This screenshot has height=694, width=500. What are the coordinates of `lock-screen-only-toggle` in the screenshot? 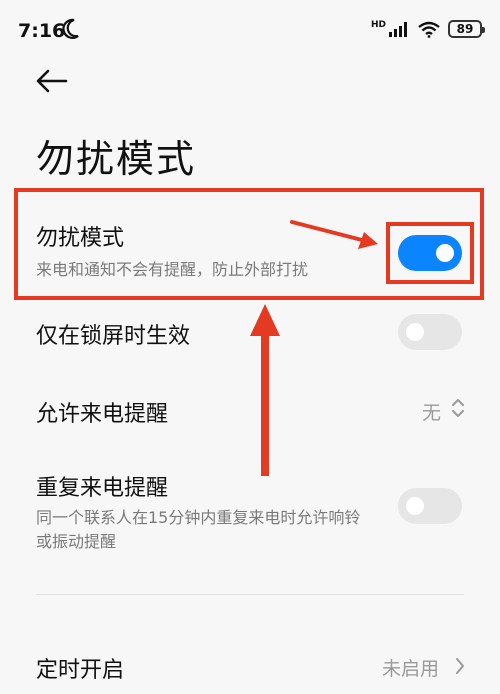 It's located at (430, 332).